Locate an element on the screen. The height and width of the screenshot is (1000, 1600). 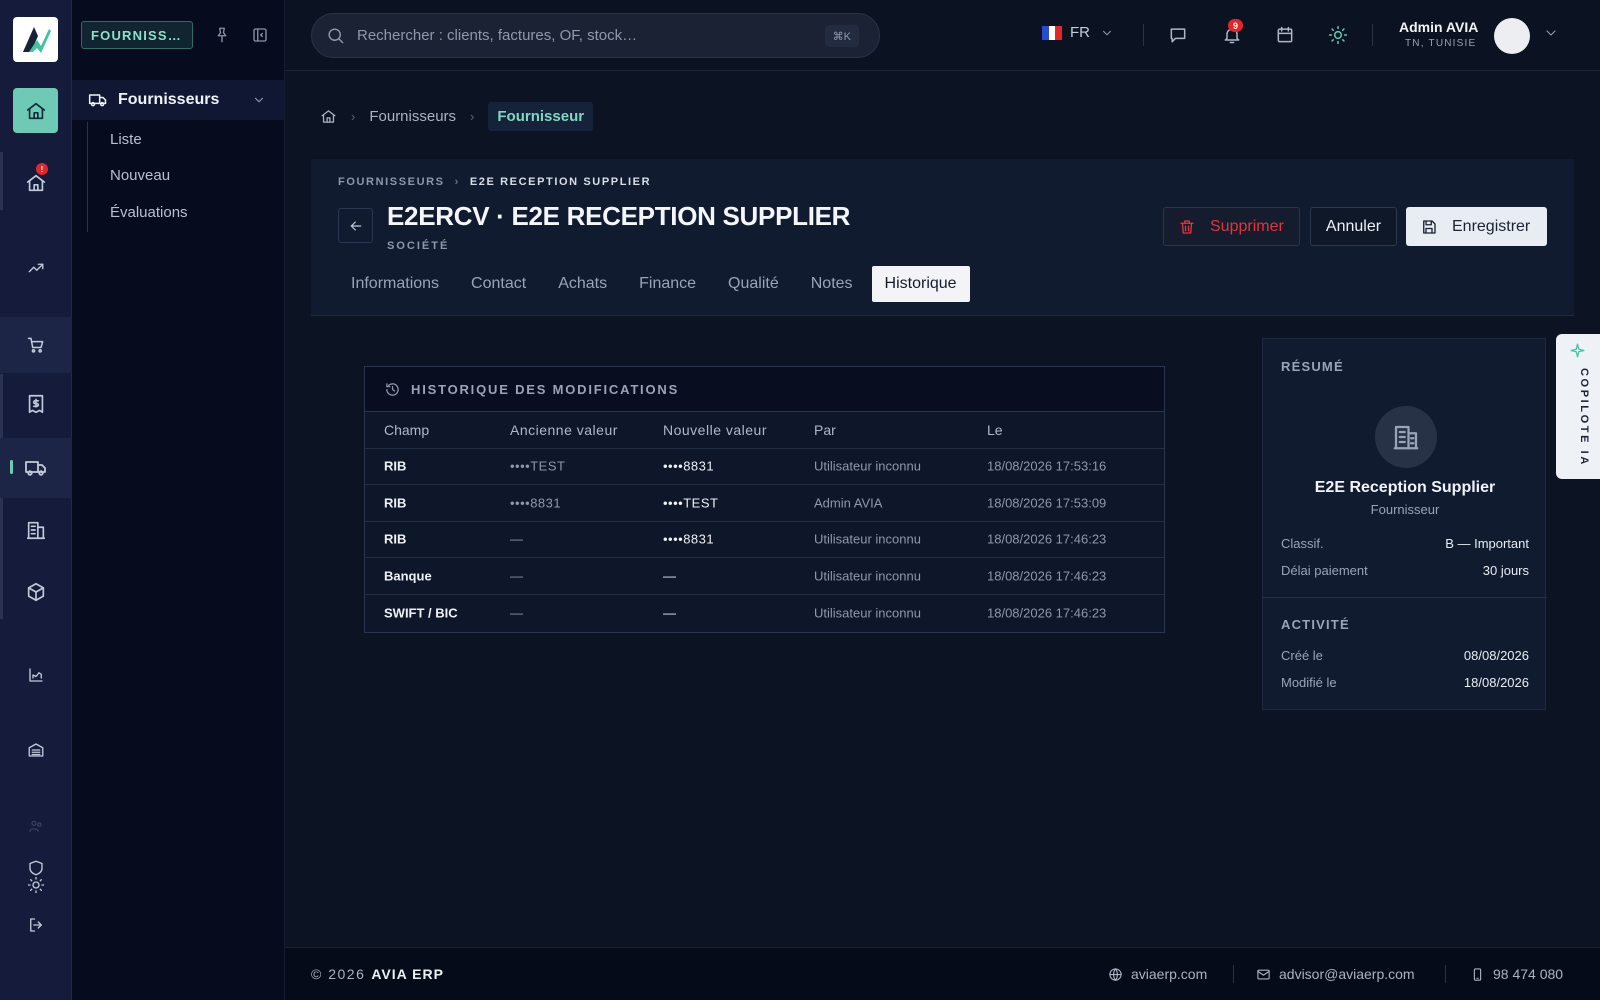
rail-analytics-button is located at coordinates (36, 268).